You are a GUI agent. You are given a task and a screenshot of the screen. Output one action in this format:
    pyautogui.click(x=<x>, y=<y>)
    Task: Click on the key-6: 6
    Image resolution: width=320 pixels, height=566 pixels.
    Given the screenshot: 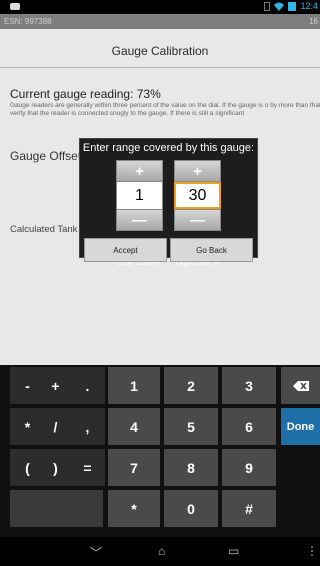 What is the action you would take?
    pyautogui.click(x=249, y=426)
    